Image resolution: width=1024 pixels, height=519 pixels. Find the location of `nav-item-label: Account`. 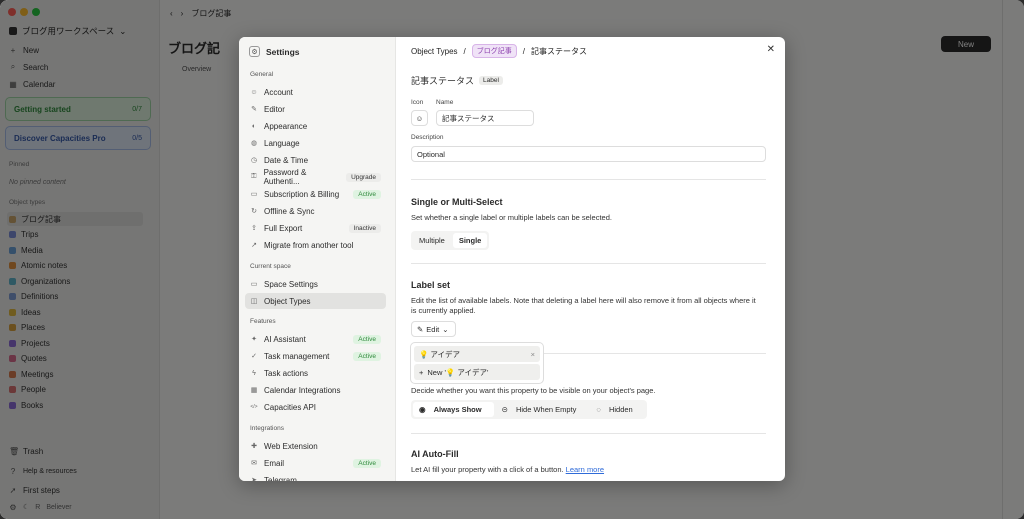

nav-item-label: Account is located at coordinates (278, 92).